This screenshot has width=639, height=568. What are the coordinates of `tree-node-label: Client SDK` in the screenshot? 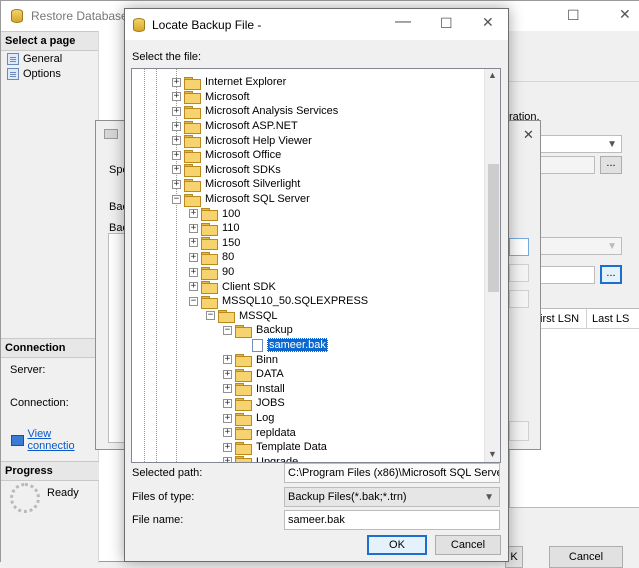 It's located at (249, 286).